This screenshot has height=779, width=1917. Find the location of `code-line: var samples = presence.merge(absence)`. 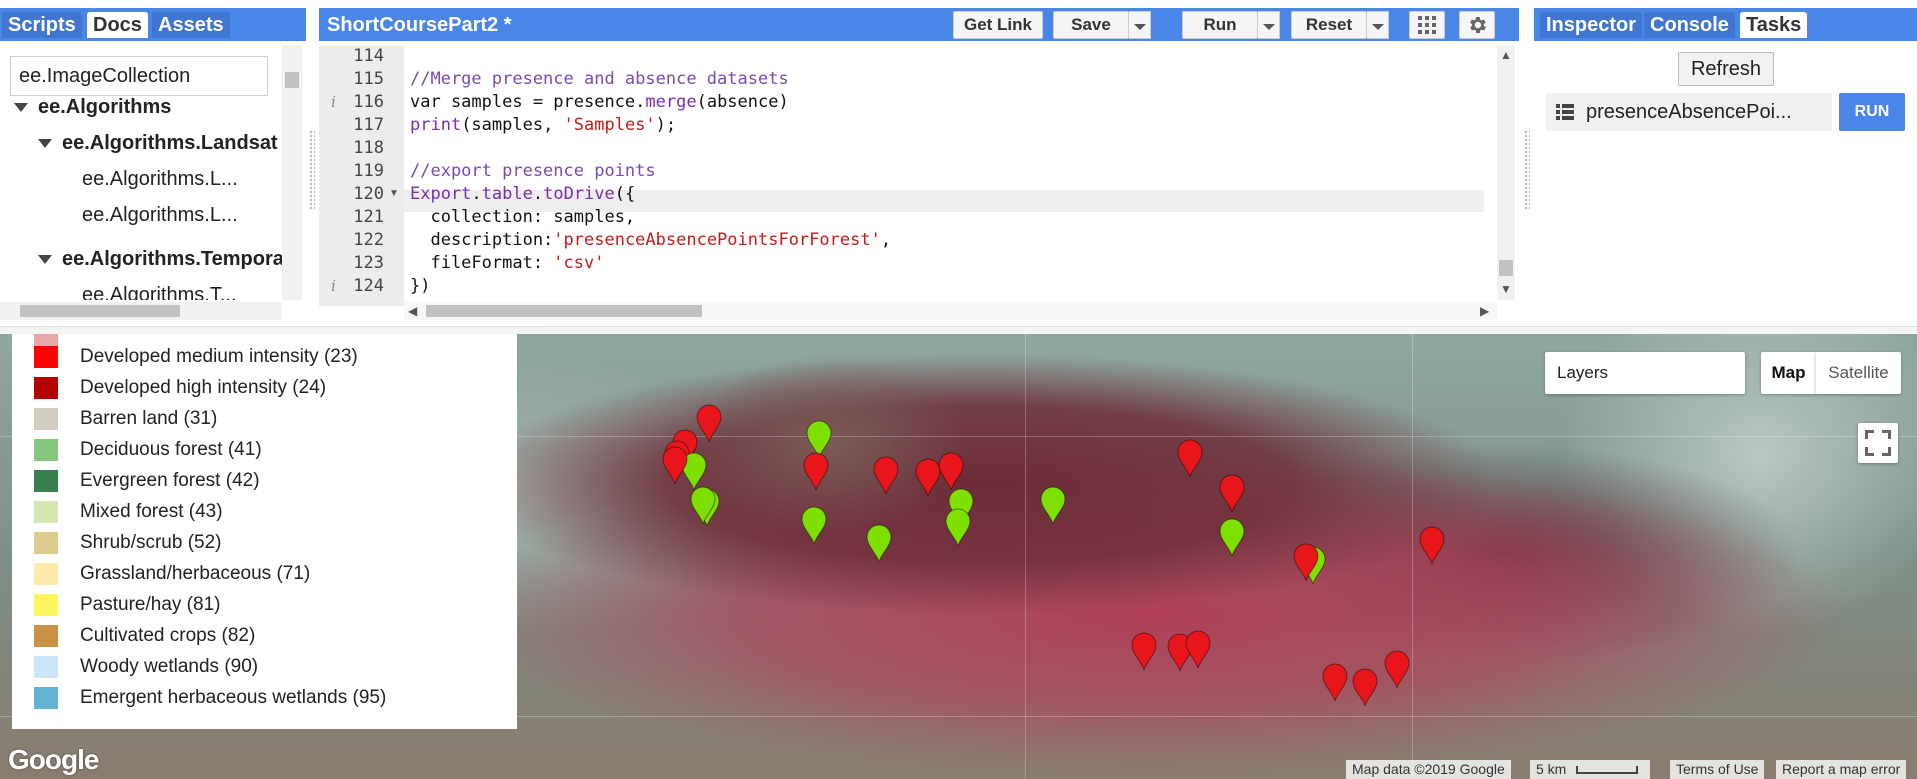

code-line: var samples = presence.merge(absence) is located at coordinates (599, 102).